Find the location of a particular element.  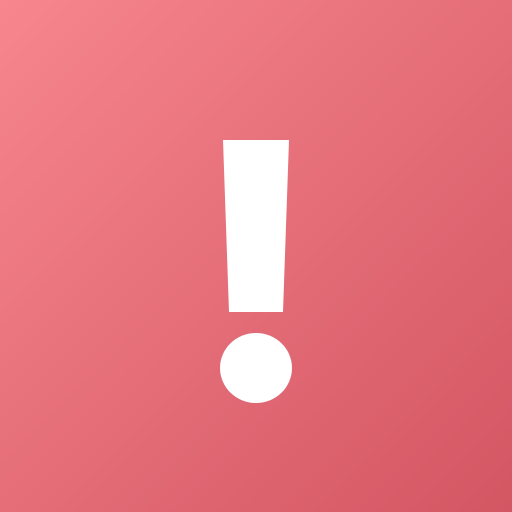

exclamation-mark-icon is located at coordinates (256, 271).